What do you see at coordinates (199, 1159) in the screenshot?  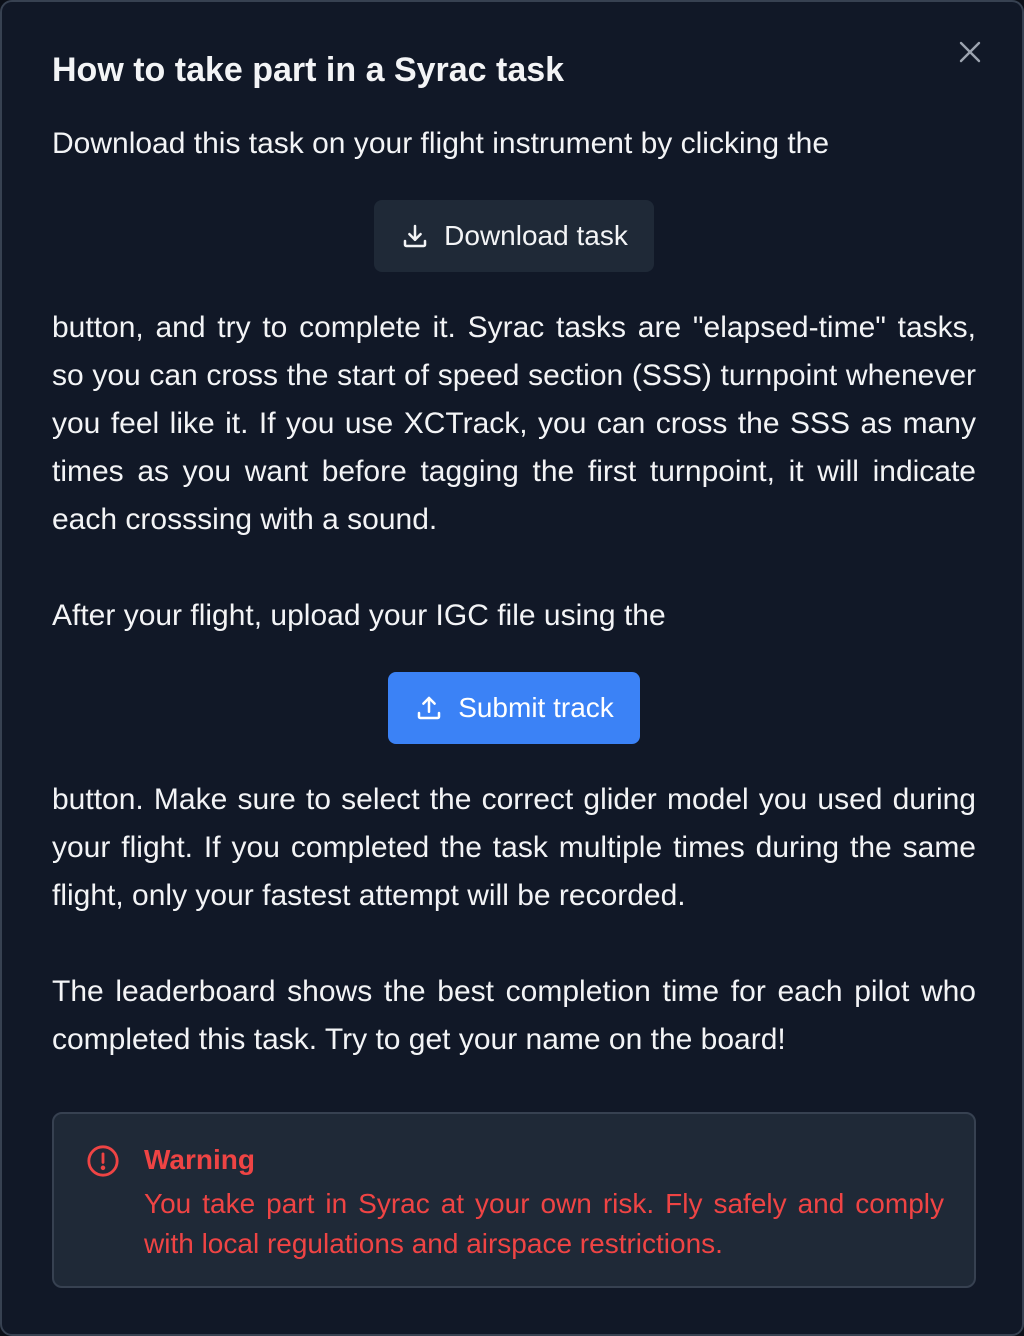 I see `warning-title: Warning` at bounding box center [199, 1159].